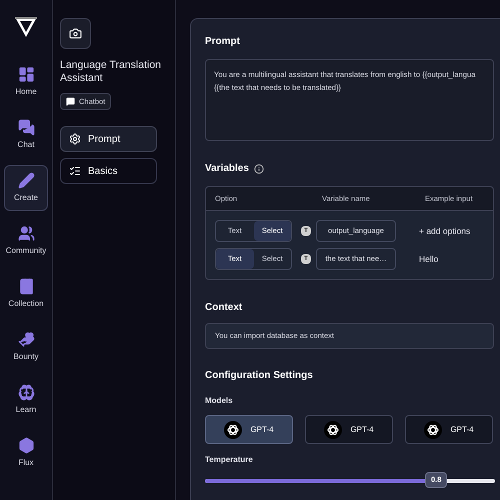  I want to click on section-title: Configuration Settings, so click(259, 376).